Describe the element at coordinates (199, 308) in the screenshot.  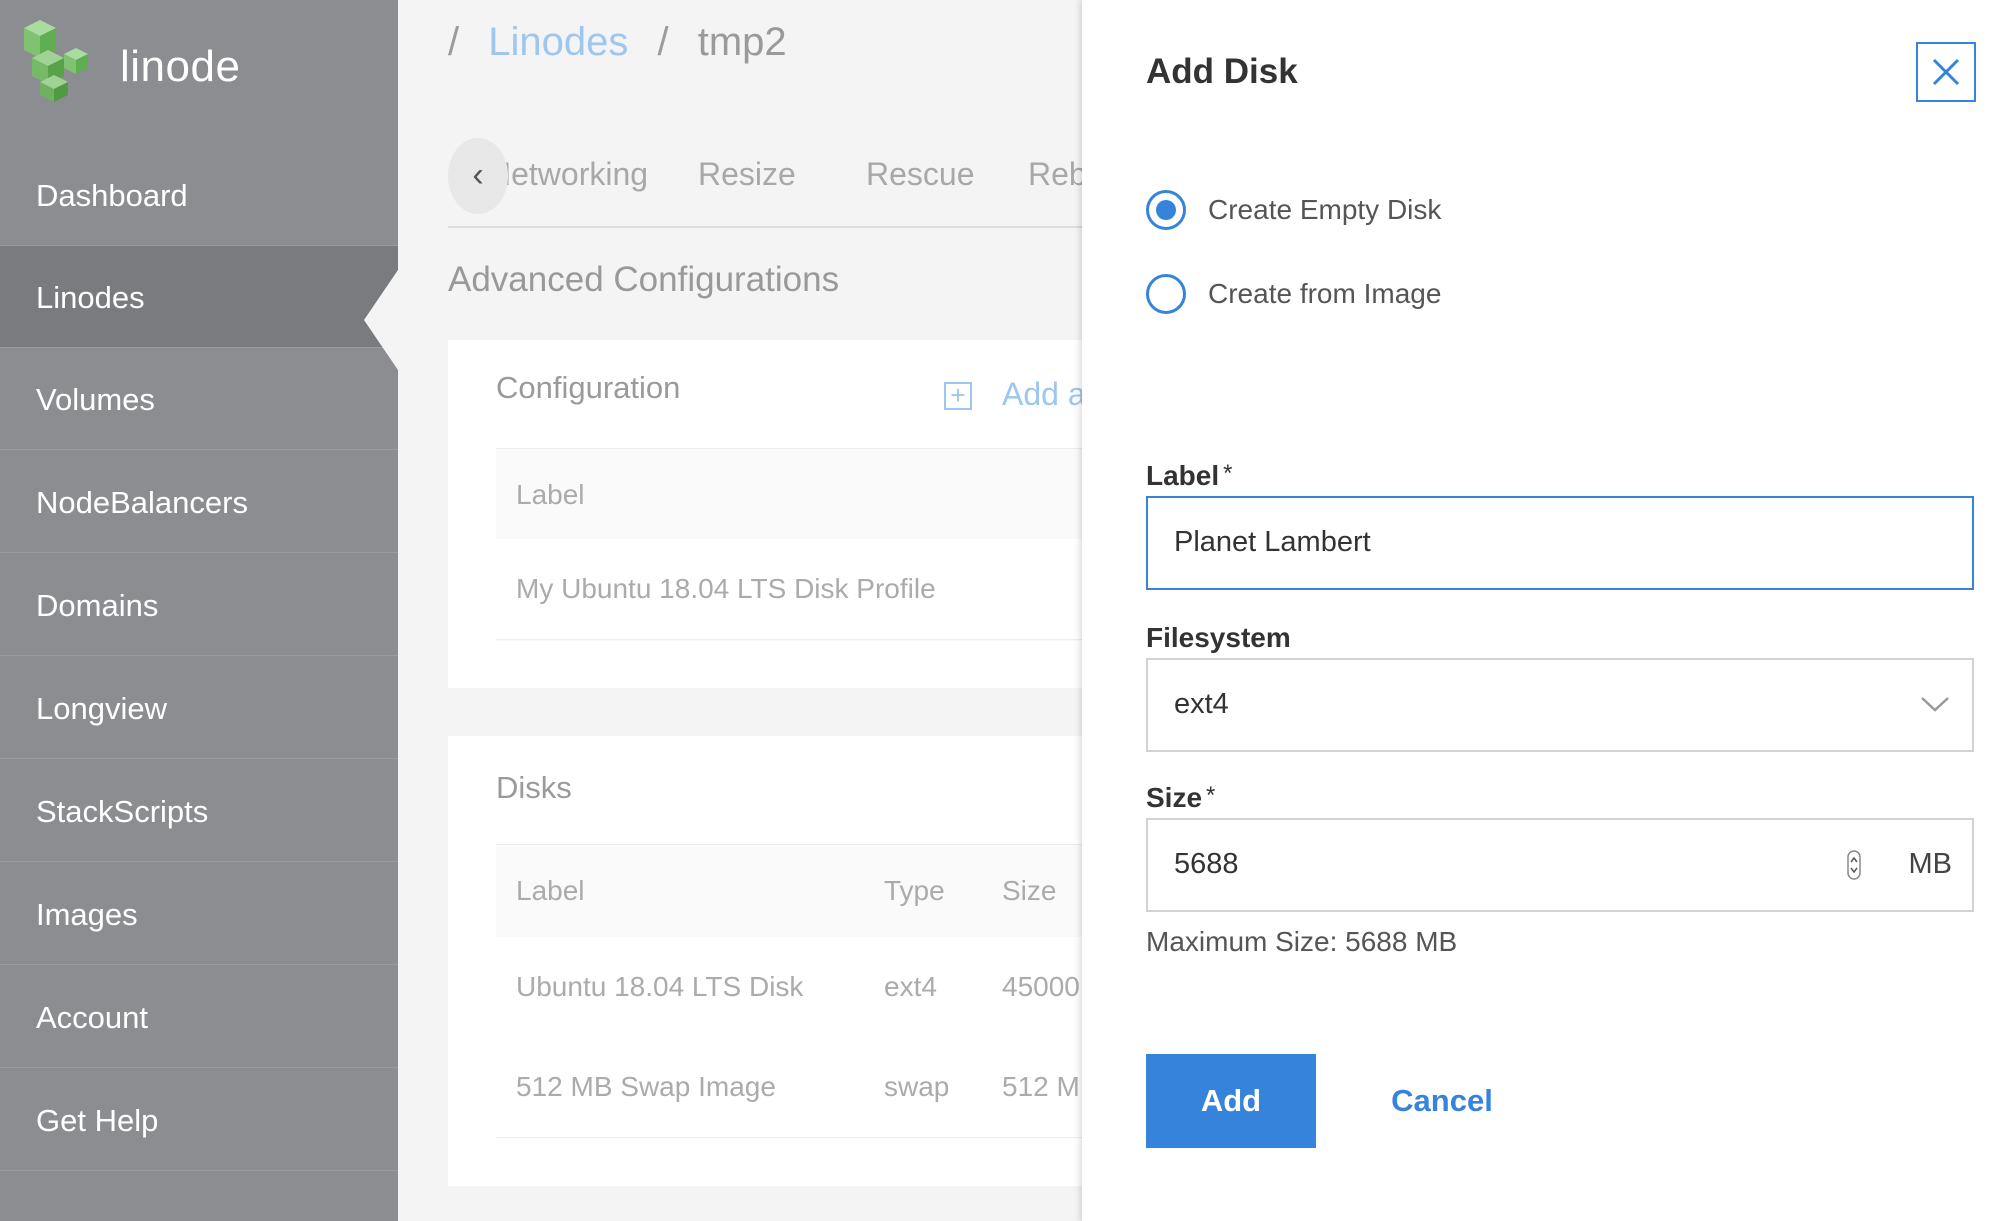
I see `sidebar-item-linodes: Linodes` at that location.